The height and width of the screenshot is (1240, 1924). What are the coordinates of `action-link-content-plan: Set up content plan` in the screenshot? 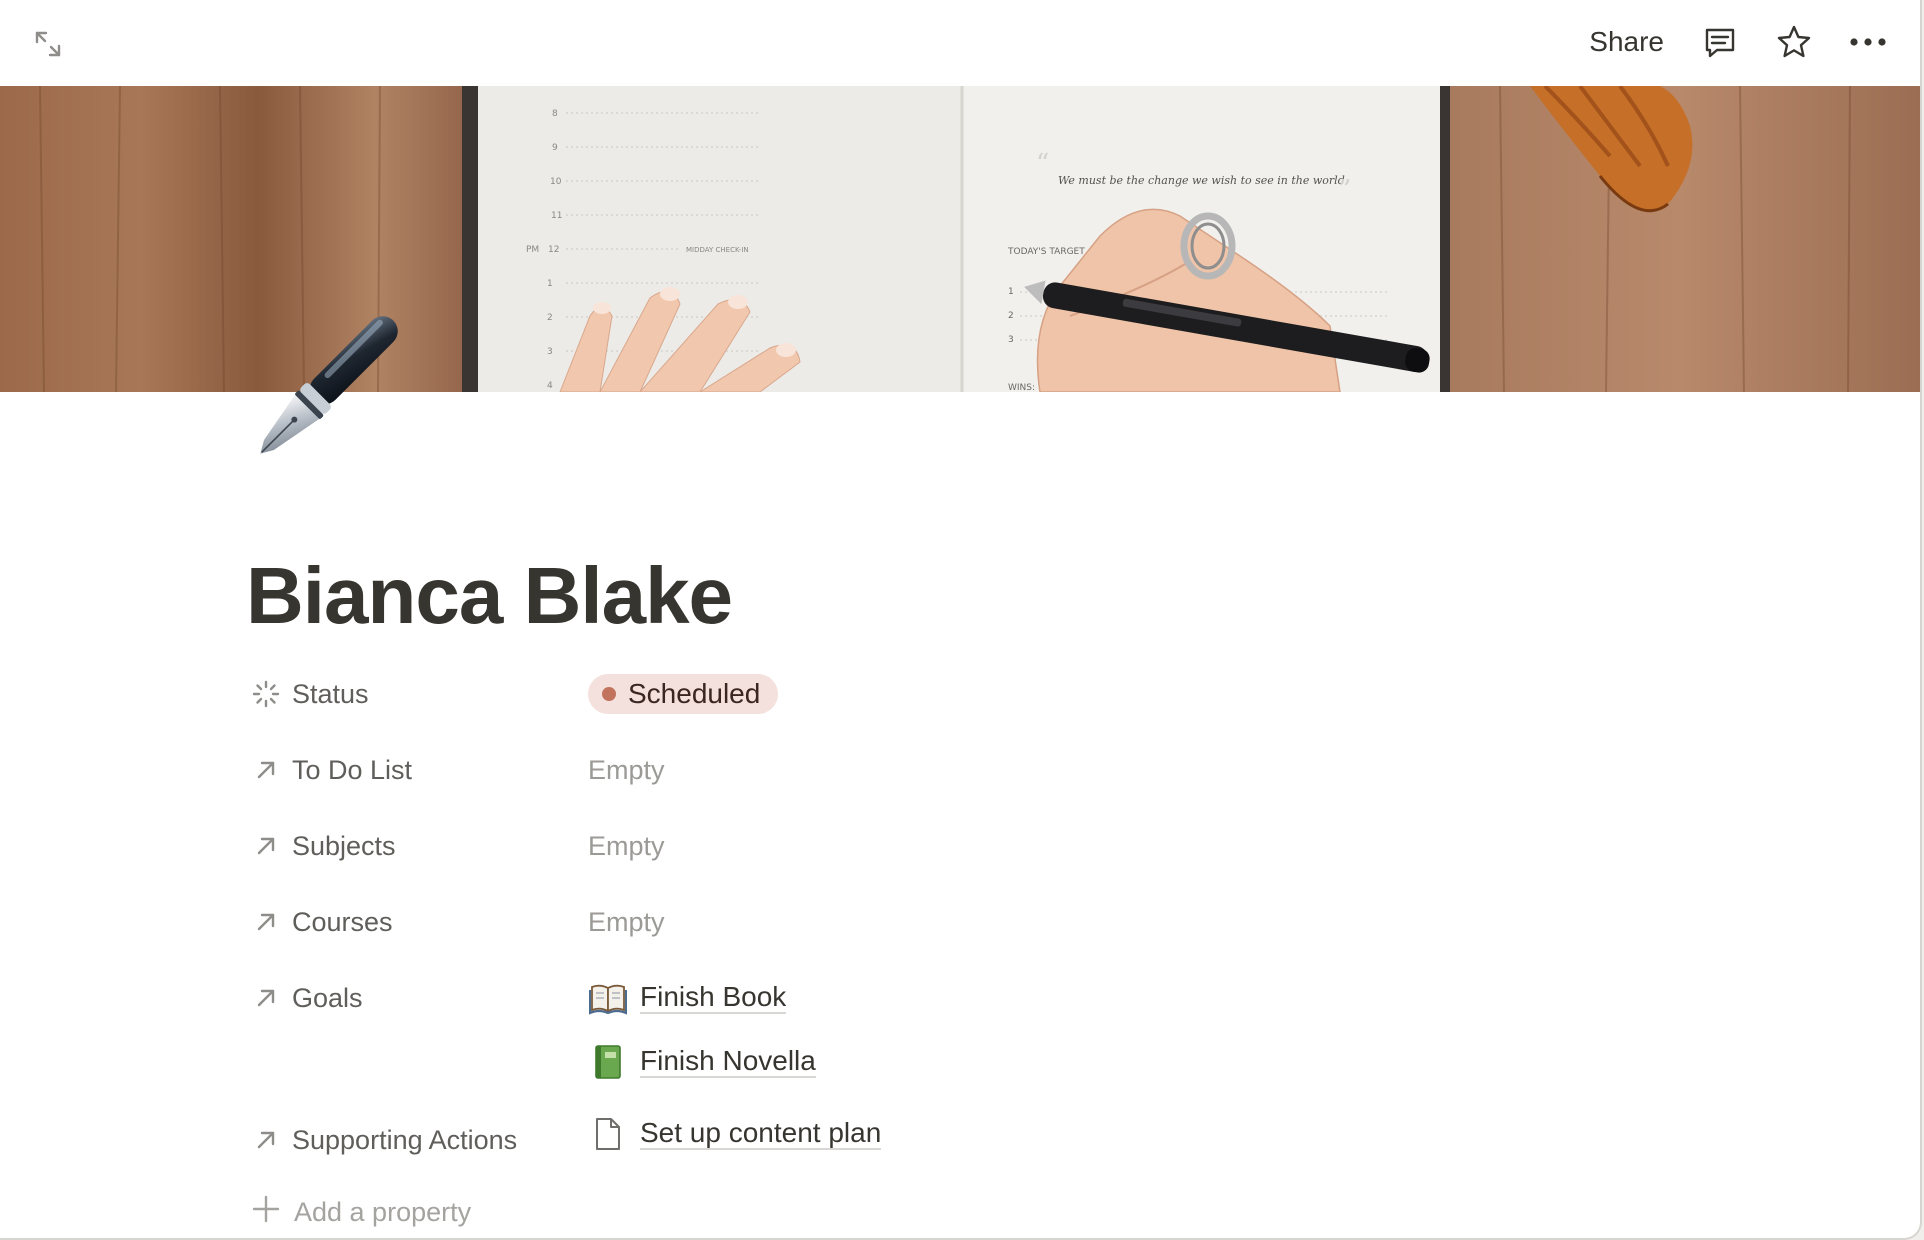 It's located at (735, 1134).